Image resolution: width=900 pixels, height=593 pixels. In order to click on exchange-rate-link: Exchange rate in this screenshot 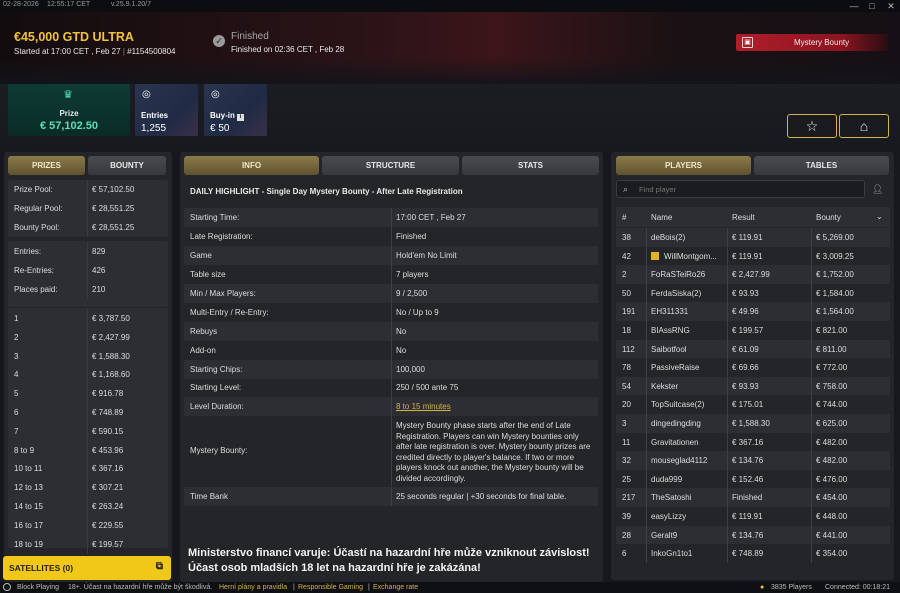, I will do `click(395, 587)`.